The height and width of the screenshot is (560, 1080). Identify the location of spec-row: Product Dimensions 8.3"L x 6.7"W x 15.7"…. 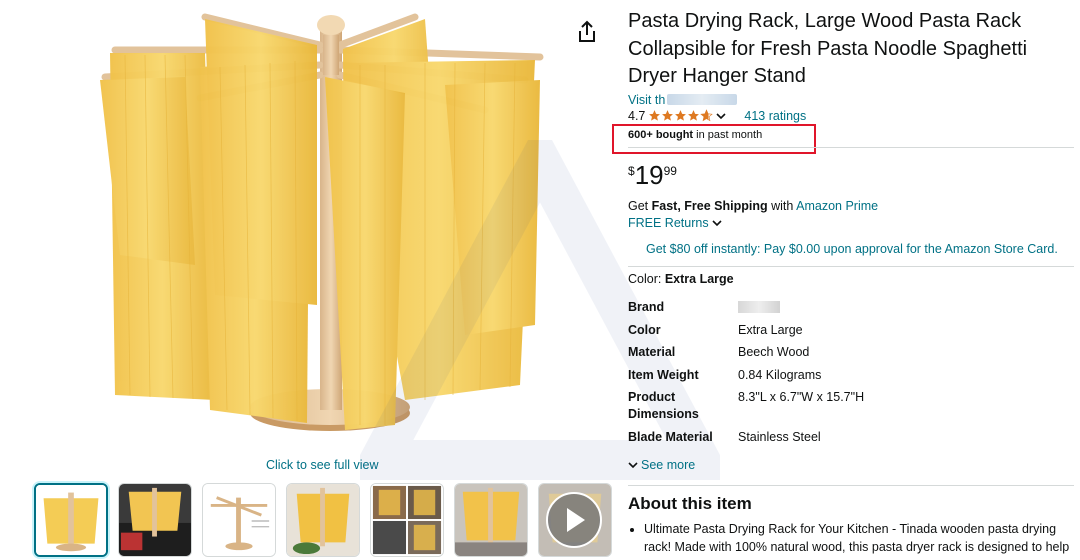
(746, 409).